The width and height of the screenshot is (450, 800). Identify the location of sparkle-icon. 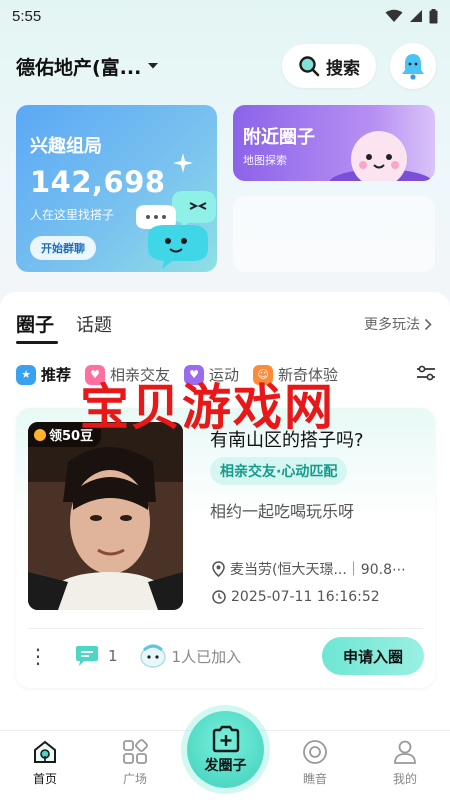
(183, 163).